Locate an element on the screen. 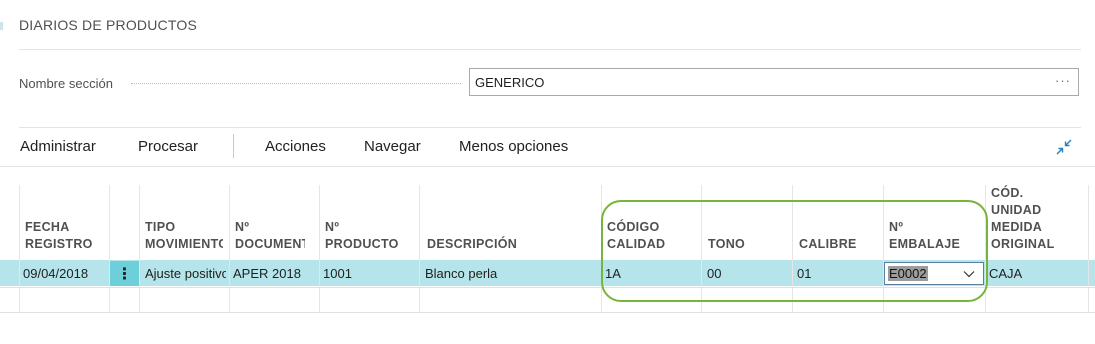 The image size is (1095, 344). row-menu-button: ⋮ is located at coordinates (124, 273).